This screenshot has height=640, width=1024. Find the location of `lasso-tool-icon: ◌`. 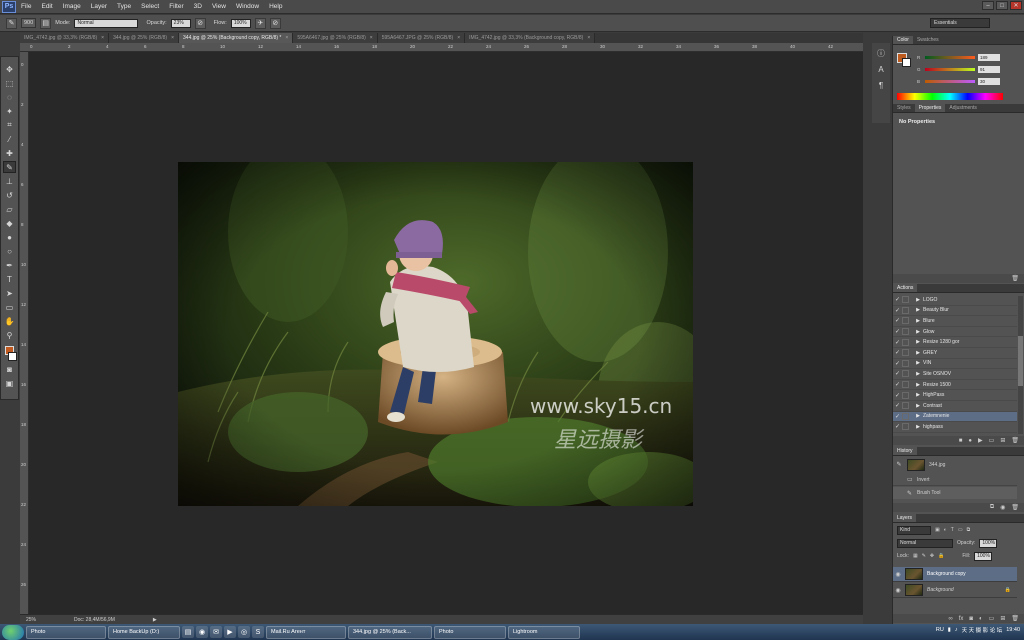

lasso-tool-icon: ◌ is located at coordinates (9, 97).